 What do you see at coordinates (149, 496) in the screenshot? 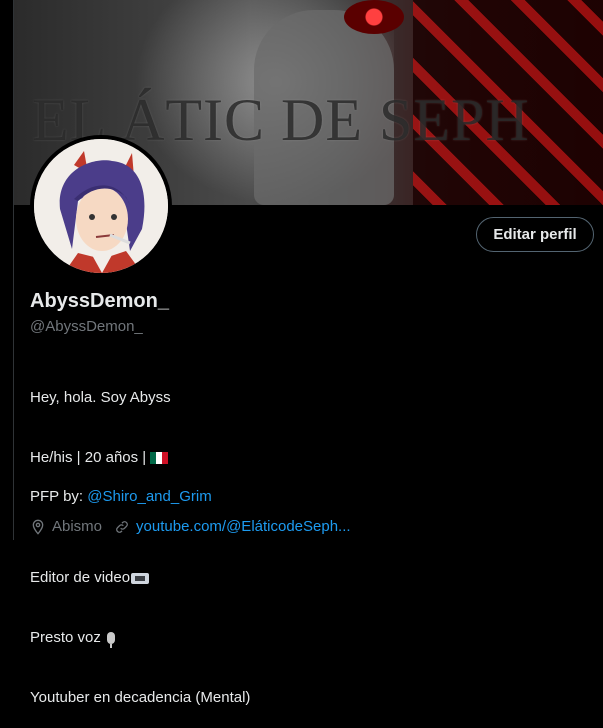
I see `pfp-credit-mention: @Shiro_and_Grim` at bounding box center [149, 496].